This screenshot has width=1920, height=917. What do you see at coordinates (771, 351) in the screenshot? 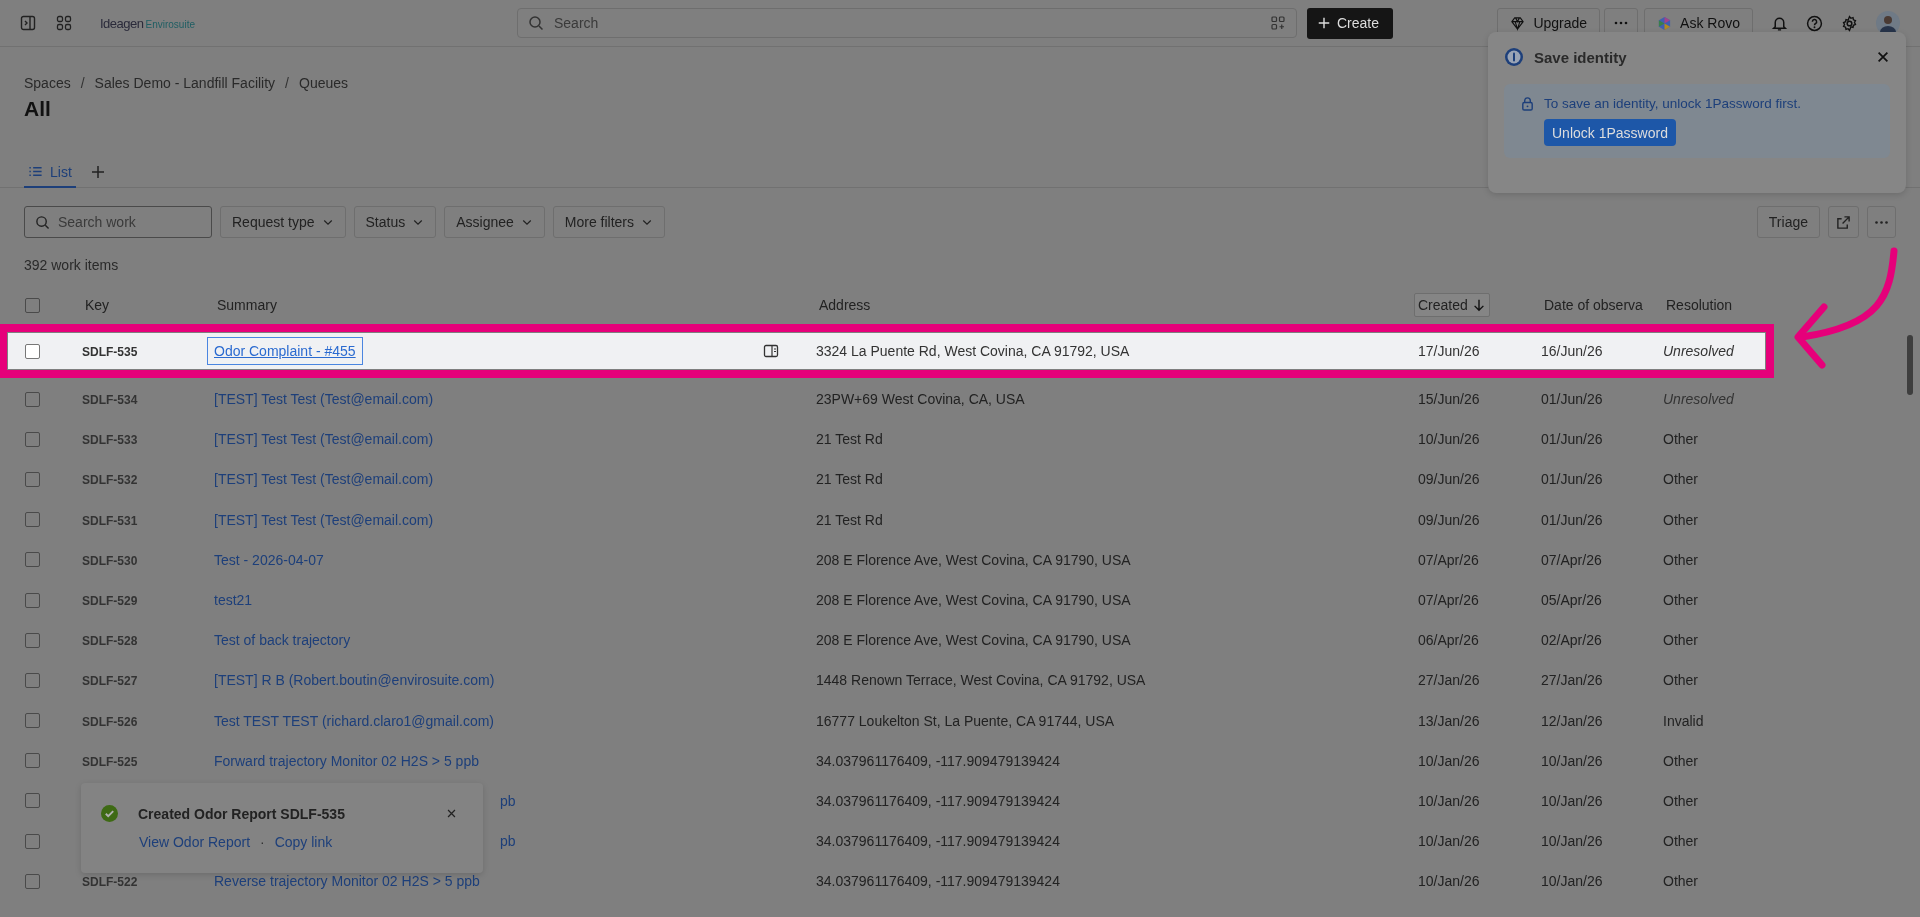
I see `side-panel-icon` at bounding box center [771, 351].